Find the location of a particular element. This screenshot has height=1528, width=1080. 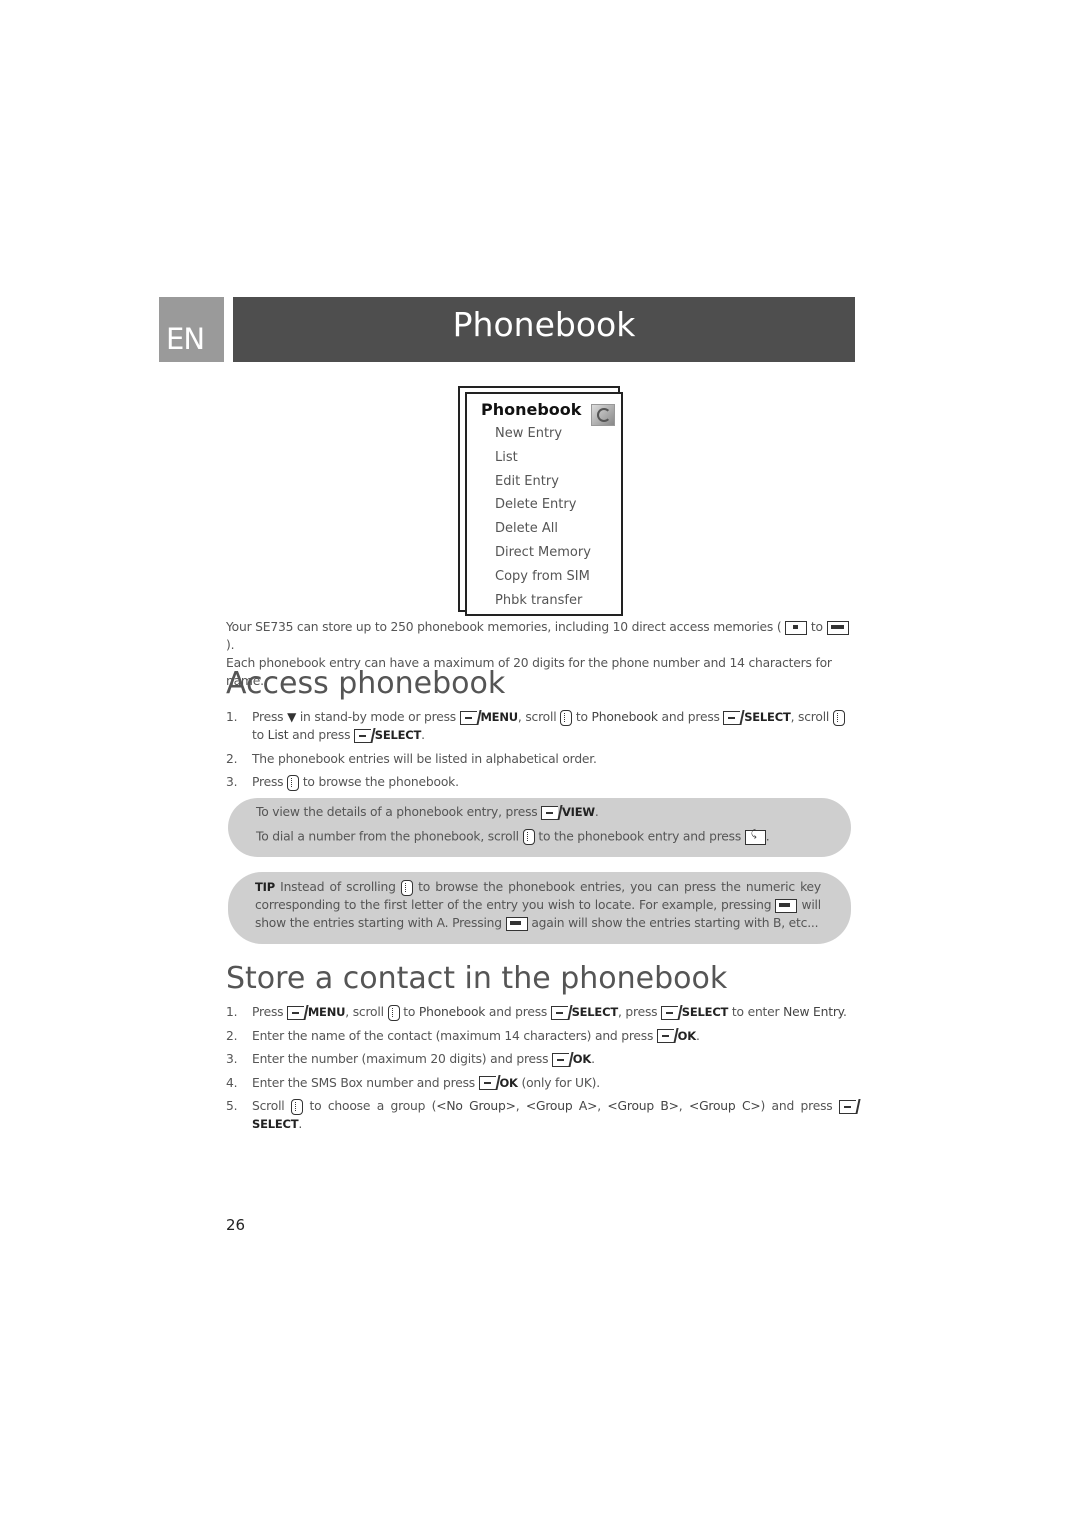

key-0-icon is located at coordinates (796, 627).